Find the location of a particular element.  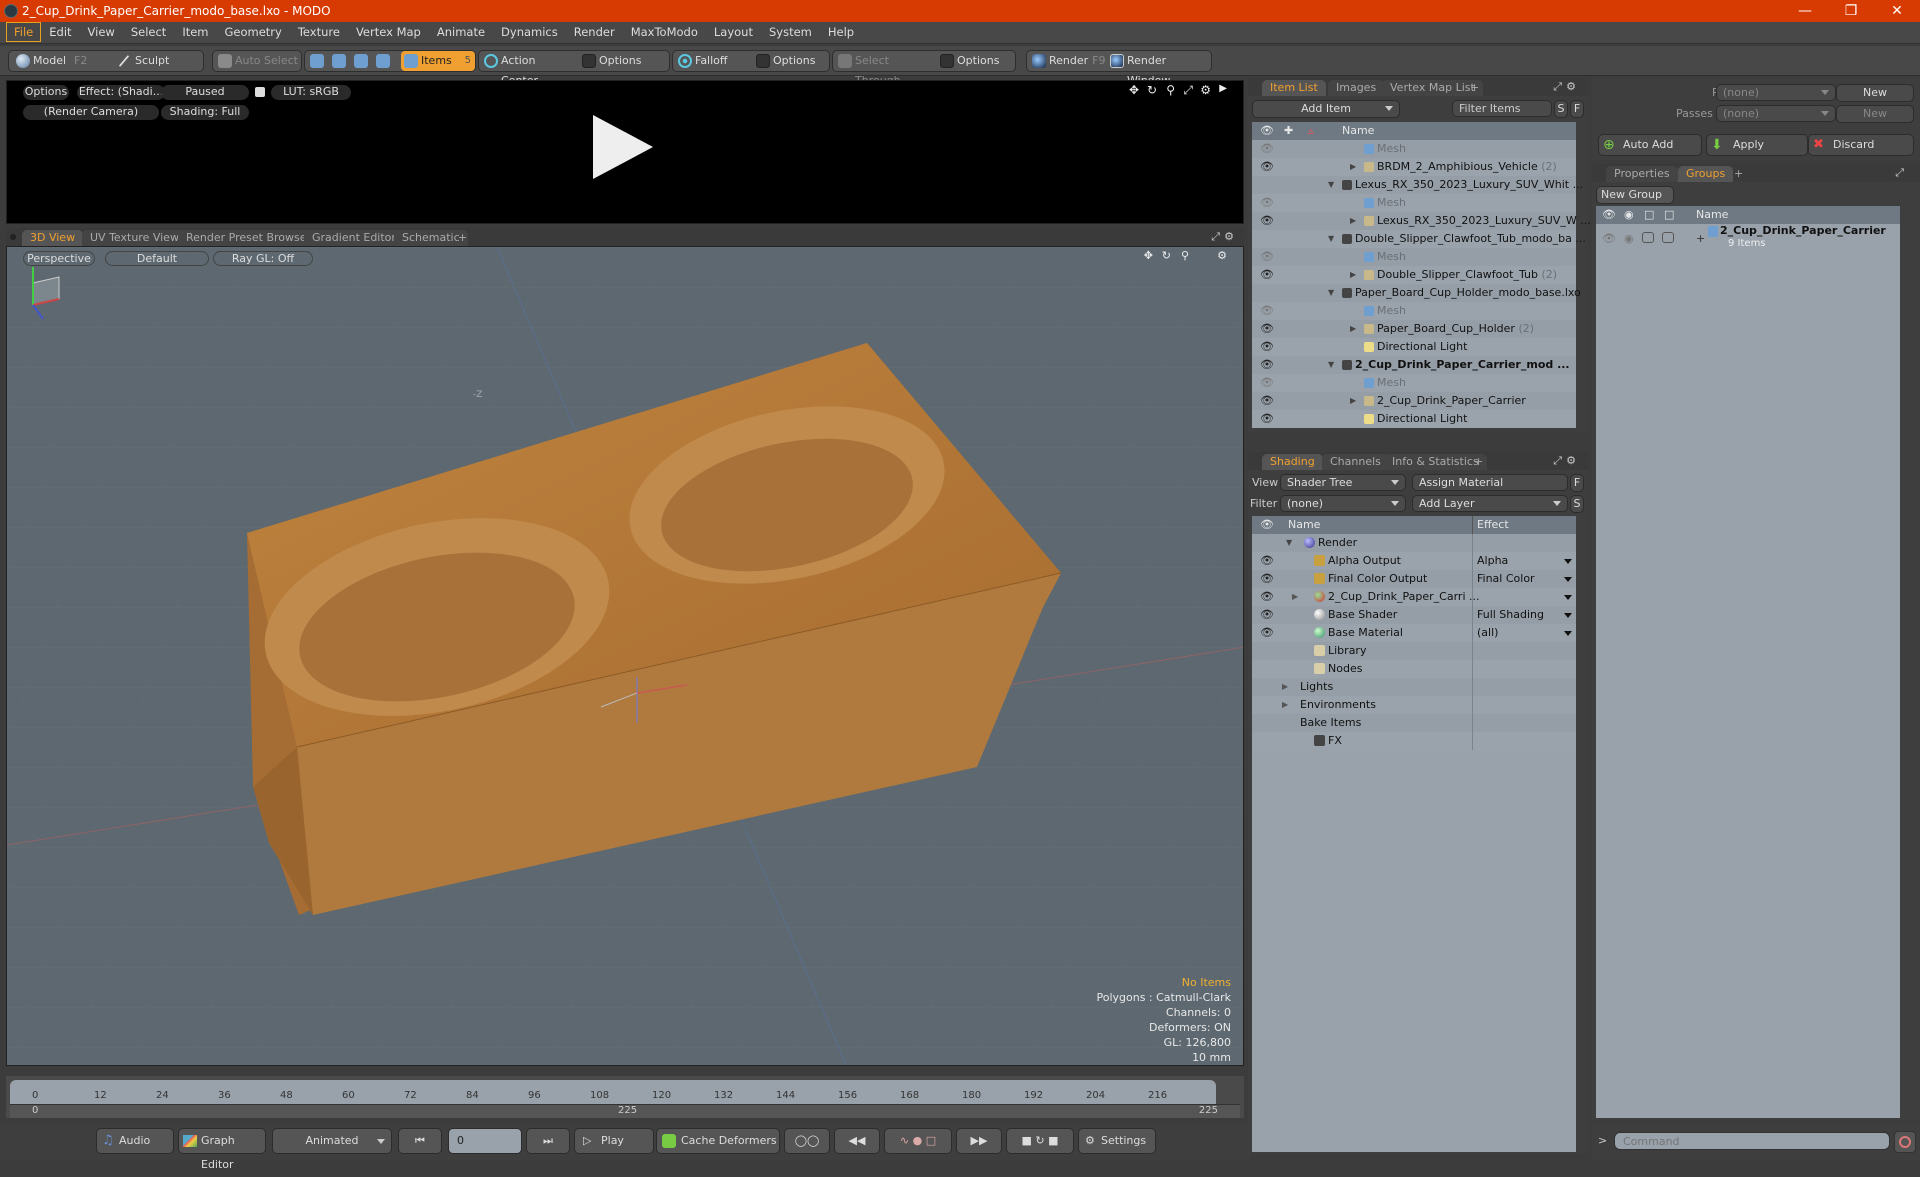

skip-to-start-button: ⏮ is located at coordinates (420, 1141).